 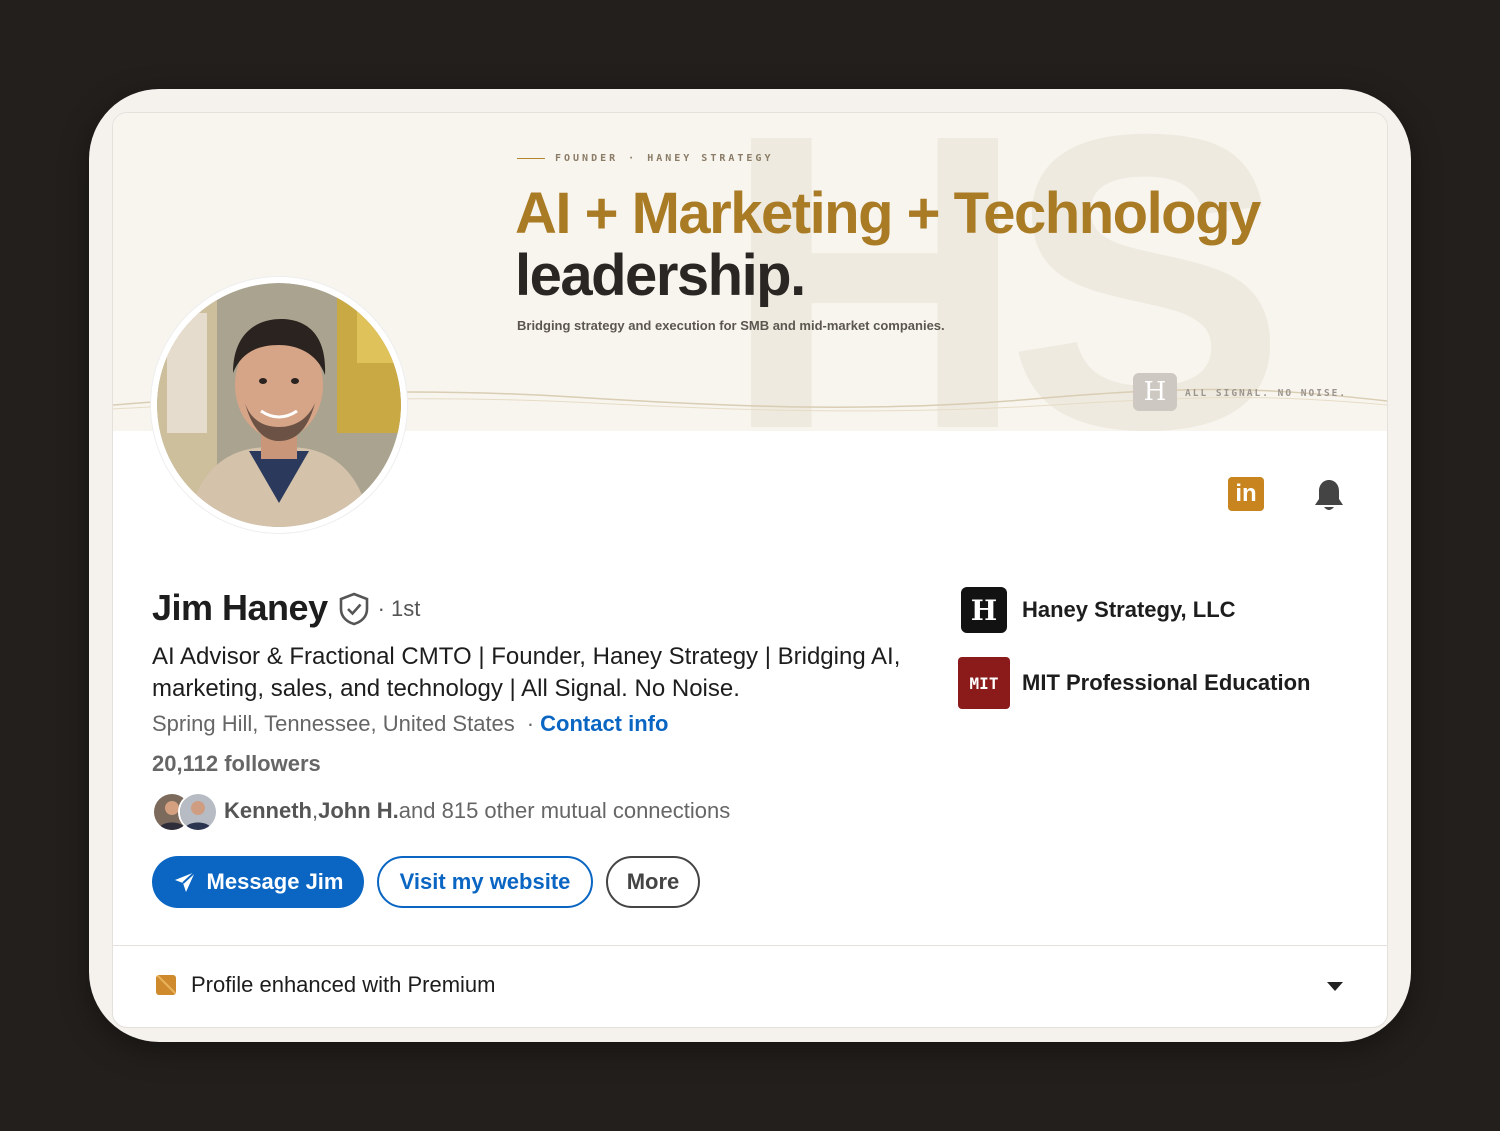 I want to click on more-button-label: More, so click(x=653, y=881).